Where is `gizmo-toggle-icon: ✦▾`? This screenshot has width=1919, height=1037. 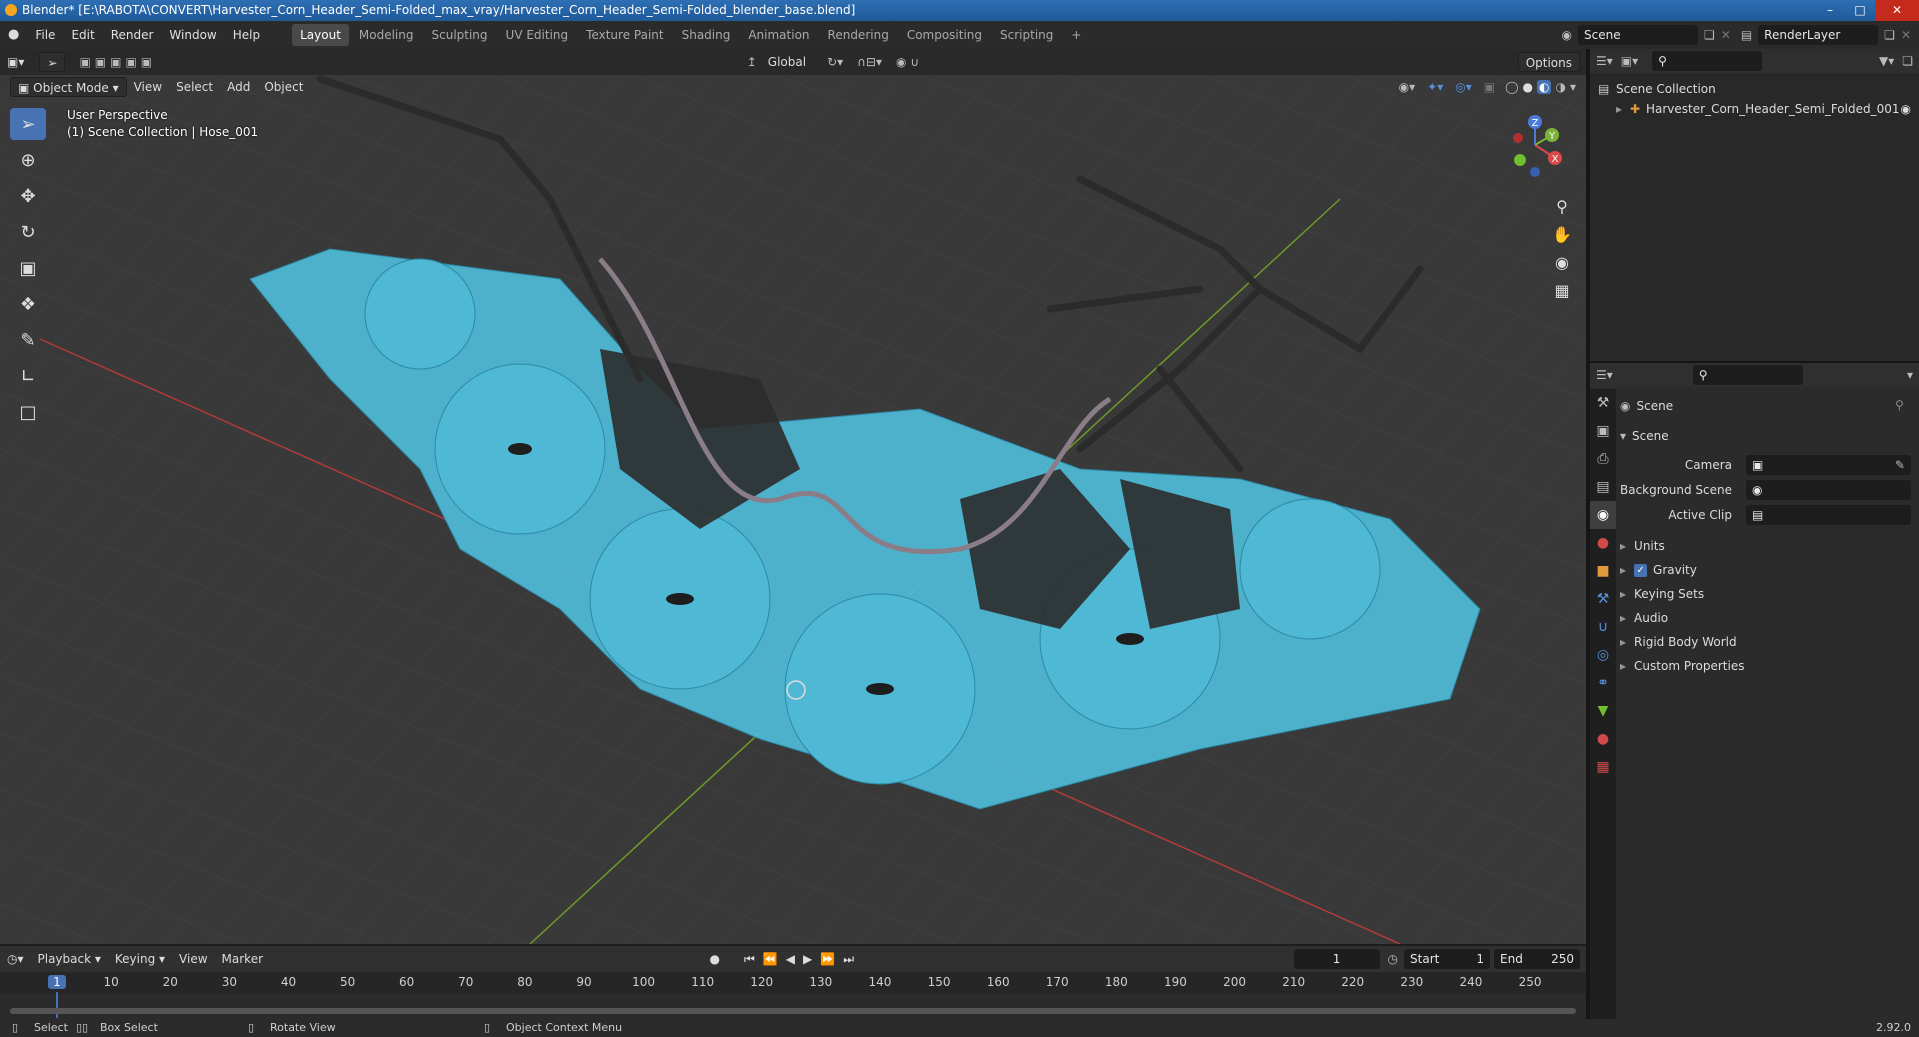 gizmo-toggle-icon: ✦▾ is located at coordinates (1435, 87).